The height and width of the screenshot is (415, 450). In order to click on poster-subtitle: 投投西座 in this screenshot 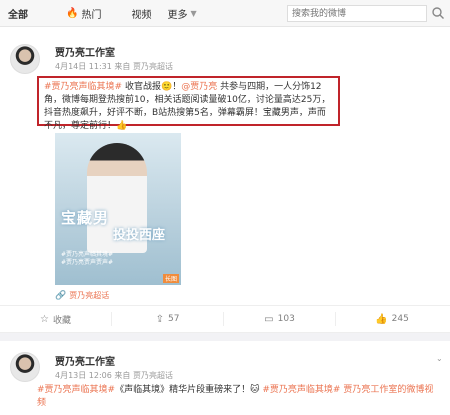, I will do `click(139, 235)`.